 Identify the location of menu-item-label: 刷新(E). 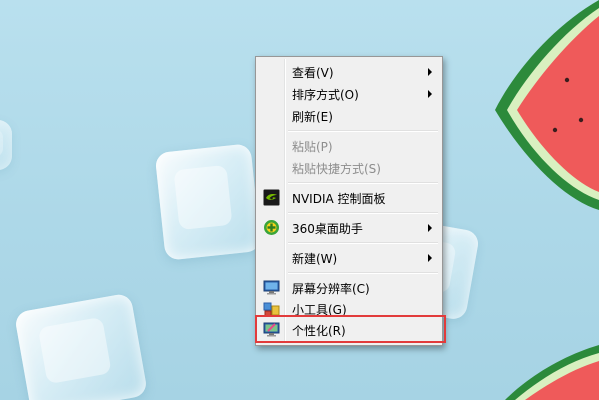
(312, 117).